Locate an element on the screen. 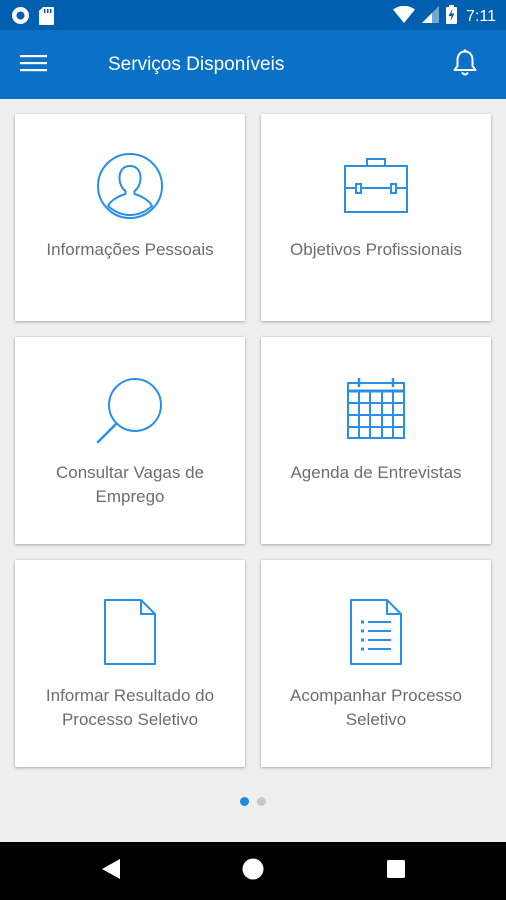  tile-label: Consultar Vagas de Emprego is located at coordinates (130, 484).